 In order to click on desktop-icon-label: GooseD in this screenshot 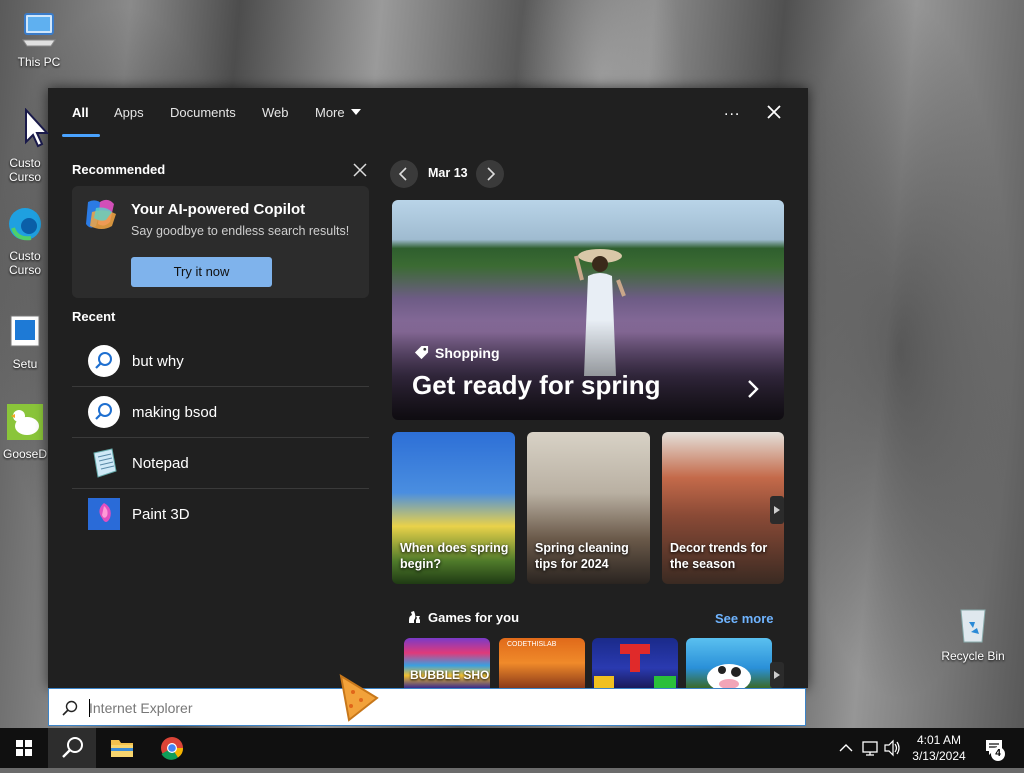, I will do `click(25, 454)`.